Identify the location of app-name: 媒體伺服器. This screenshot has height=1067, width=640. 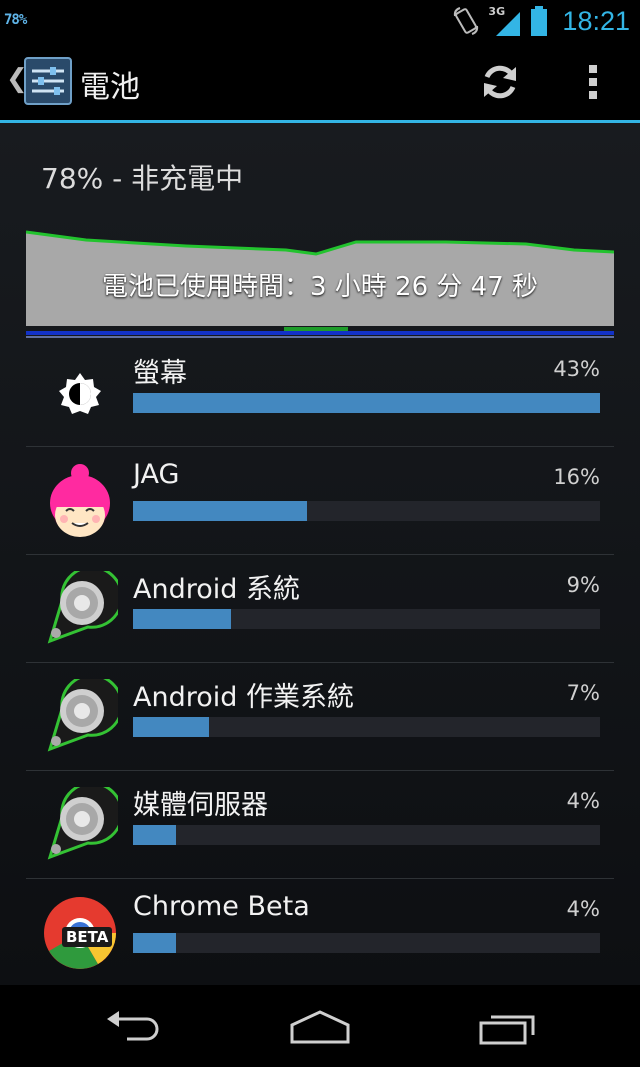
(200, 805).